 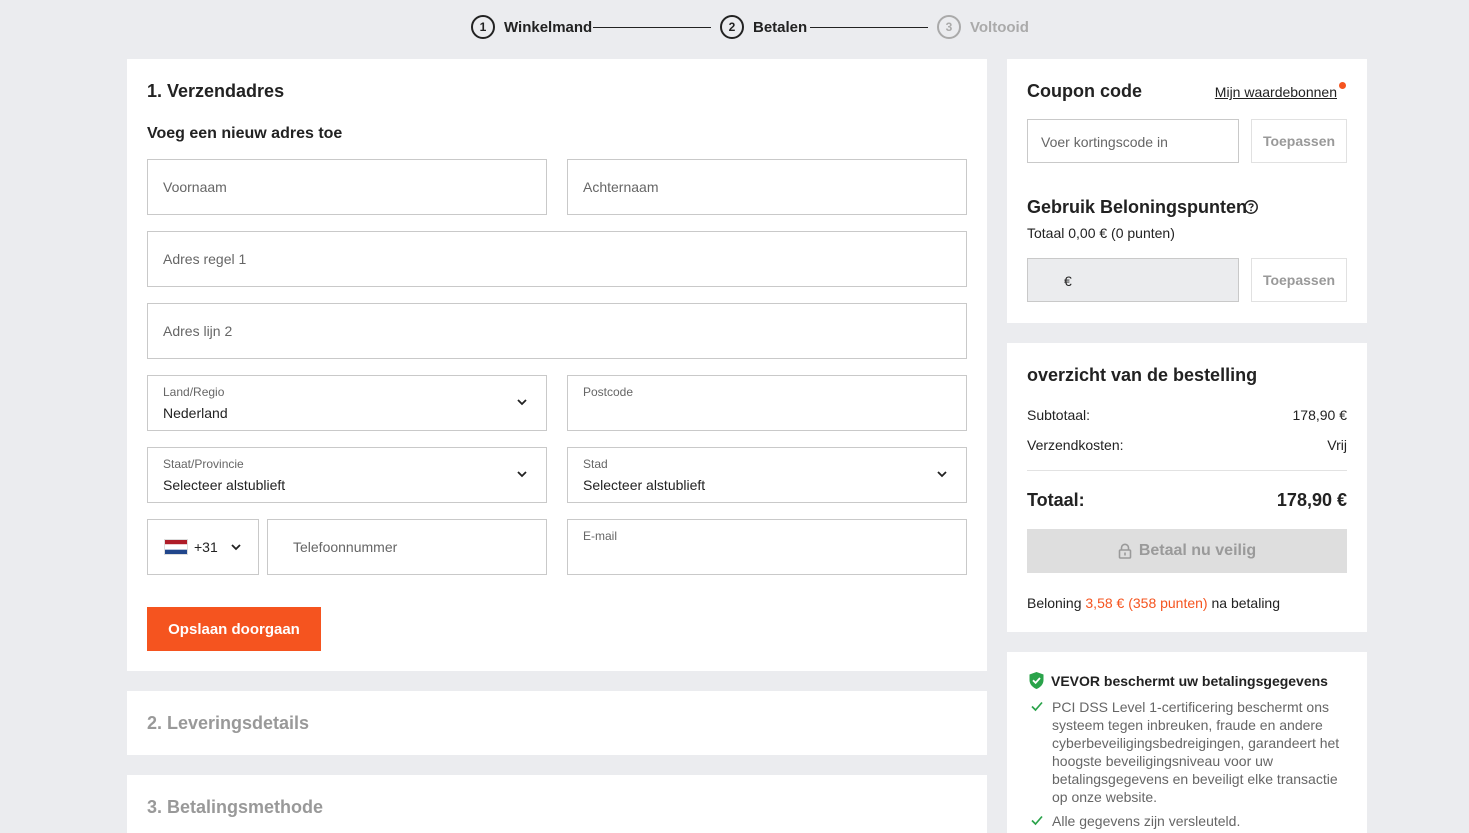 What do you see at coordinates (1036, 680) in the screenshot?
I see `shield-check-icon` at bounding box center [1036, 680].